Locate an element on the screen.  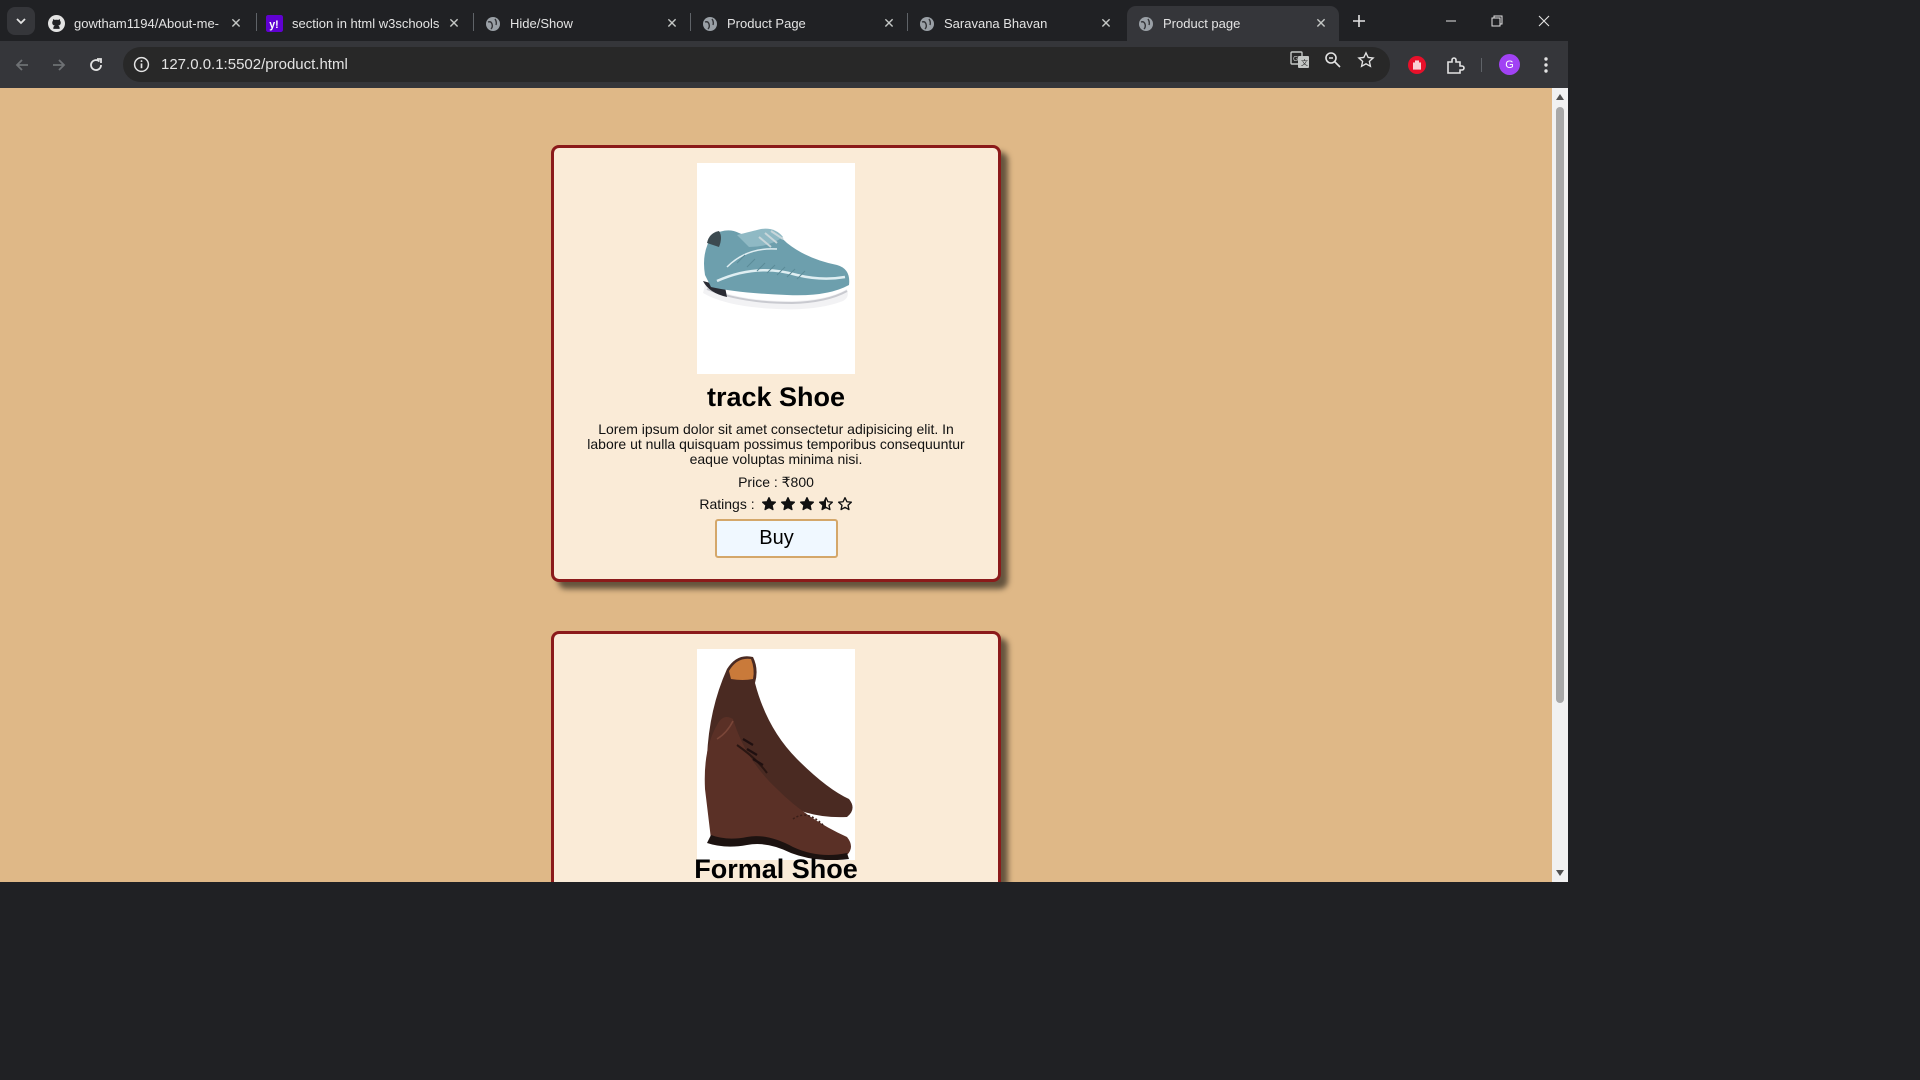
plus-icon is located at coordinates (1359, 21).